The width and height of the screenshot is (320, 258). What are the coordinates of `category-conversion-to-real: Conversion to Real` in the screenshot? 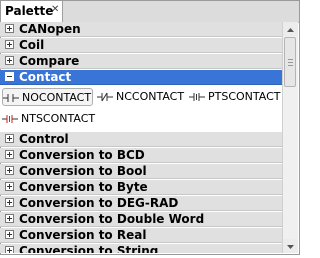 It's located at (141, 235).